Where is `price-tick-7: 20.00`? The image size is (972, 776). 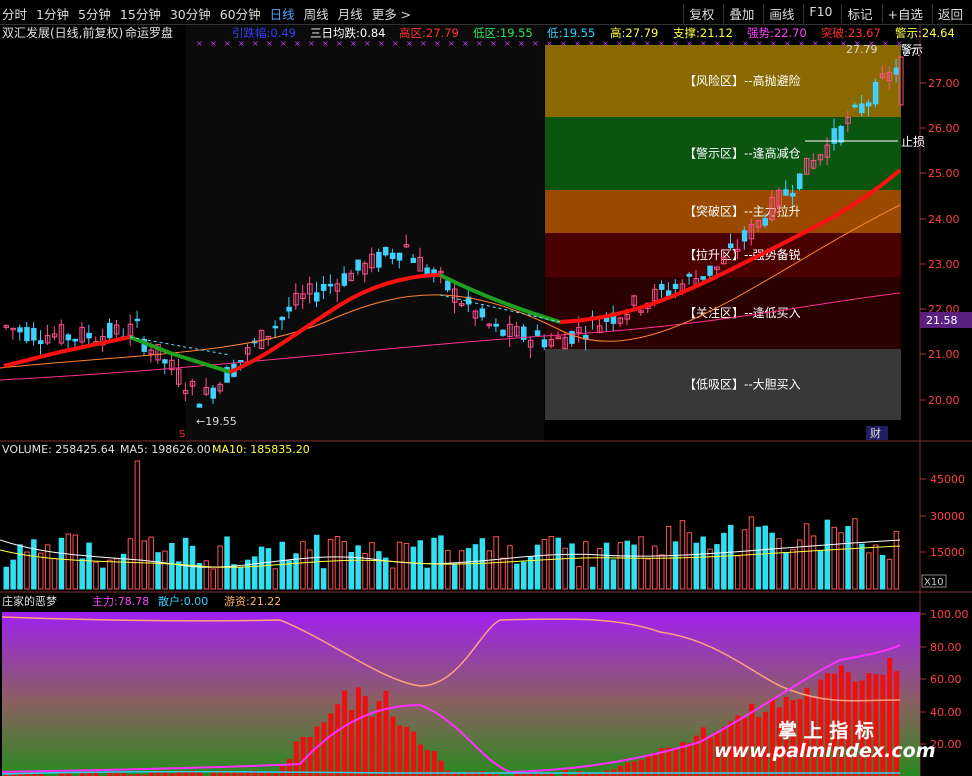 price-tick-7: 20.00 is located at coordinates (944, 400).